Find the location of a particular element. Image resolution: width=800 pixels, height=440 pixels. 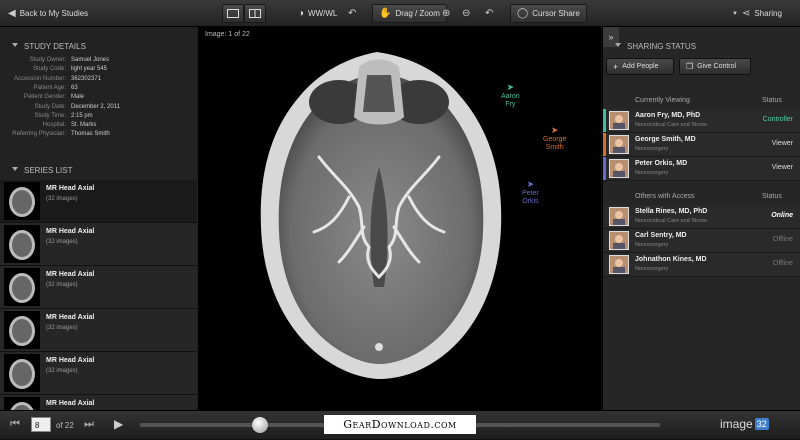

detail-key: Referring Physician: is located at coordinates (39, 134).